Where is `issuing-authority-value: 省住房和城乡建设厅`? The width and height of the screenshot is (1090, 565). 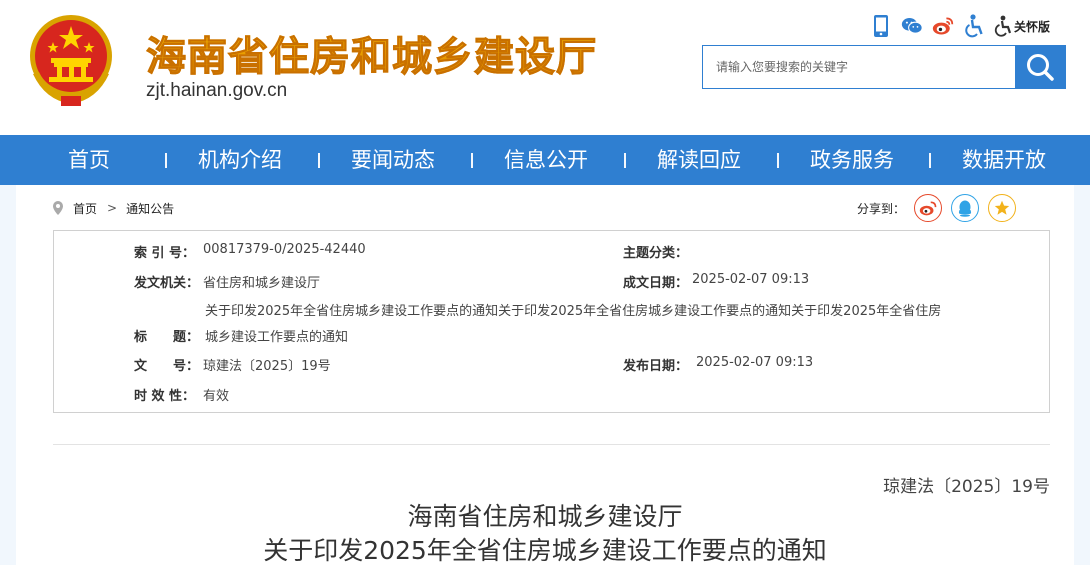 issuing-authority-value: 省住房和城乡建设厅 is located at coordinates (262, 283).